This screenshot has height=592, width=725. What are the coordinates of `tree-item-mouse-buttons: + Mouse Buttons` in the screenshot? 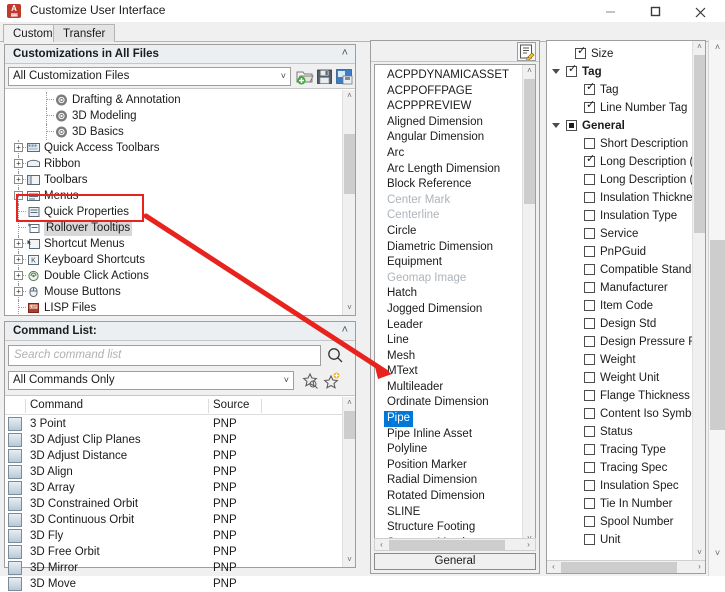 It's located at (173, 292).